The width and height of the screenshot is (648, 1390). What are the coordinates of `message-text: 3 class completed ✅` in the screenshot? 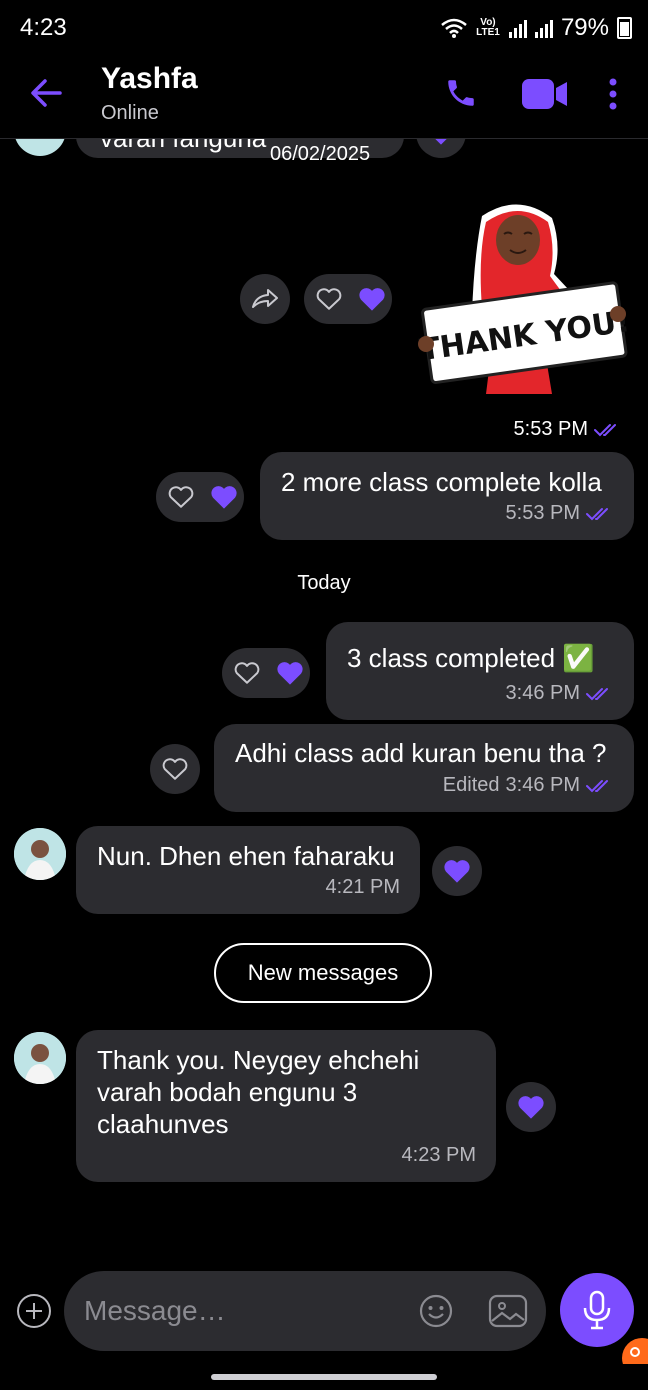 It's located at (471, 658).